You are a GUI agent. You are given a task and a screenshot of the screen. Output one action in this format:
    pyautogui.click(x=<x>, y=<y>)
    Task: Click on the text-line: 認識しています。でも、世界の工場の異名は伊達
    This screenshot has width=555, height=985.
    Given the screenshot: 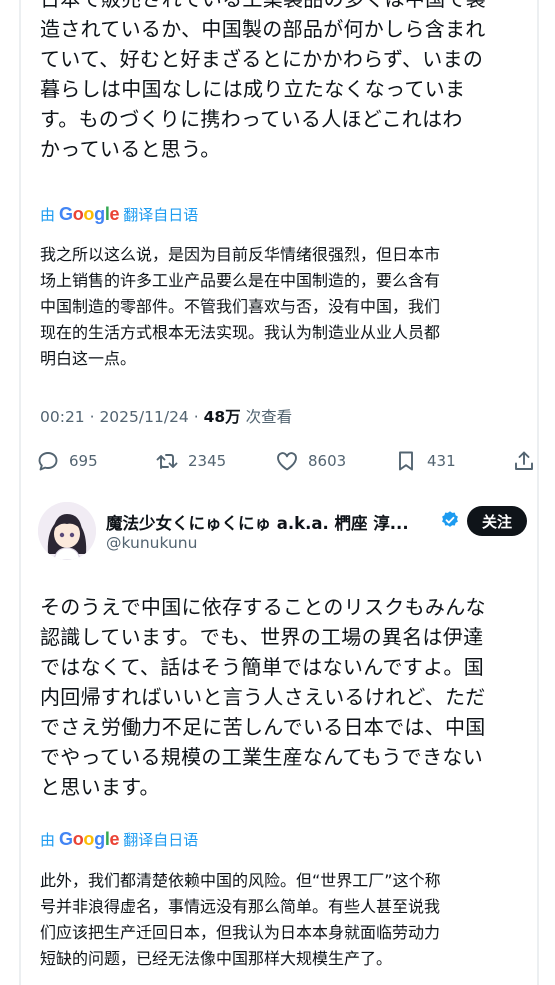 What is the action you would take?
    pyautogui.click(x=262, y=637)
    